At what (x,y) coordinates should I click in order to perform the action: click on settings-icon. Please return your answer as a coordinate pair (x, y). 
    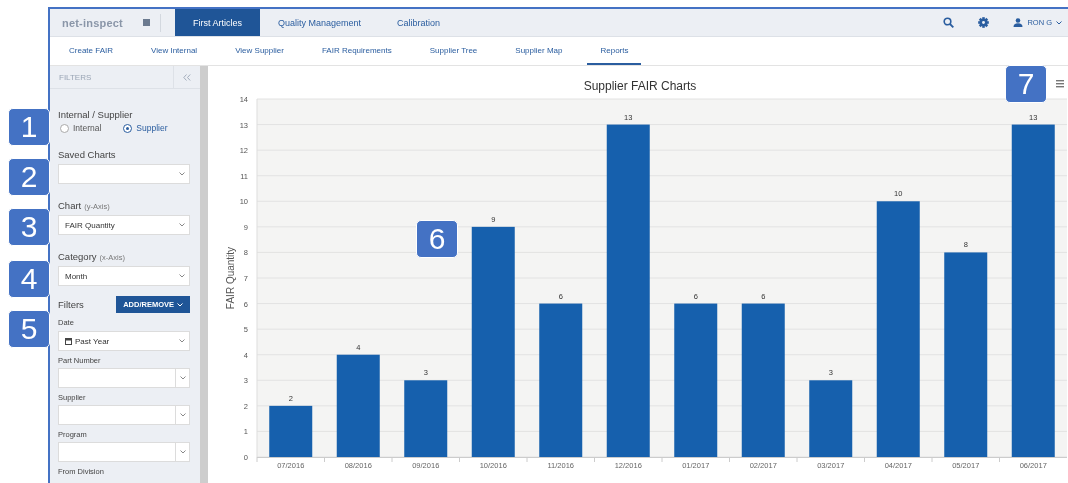
    Looking at the image, I should click on (984, 22).